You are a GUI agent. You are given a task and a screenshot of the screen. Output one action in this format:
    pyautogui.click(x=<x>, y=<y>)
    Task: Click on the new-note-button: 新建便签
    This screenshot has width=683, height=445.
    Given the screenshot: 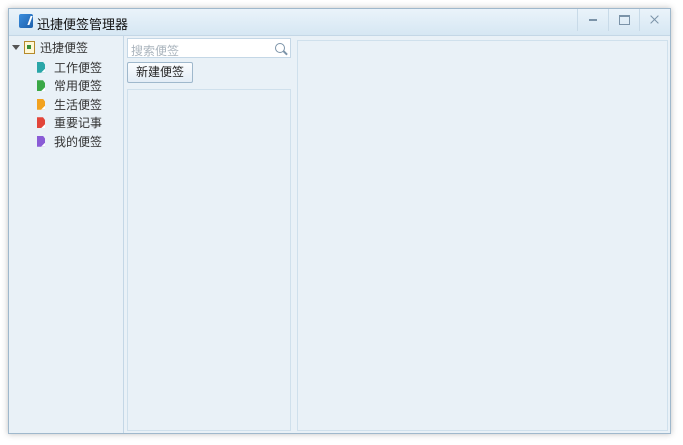 What is the action you would take?
    pyautogui.click(x=160, y=72)
    